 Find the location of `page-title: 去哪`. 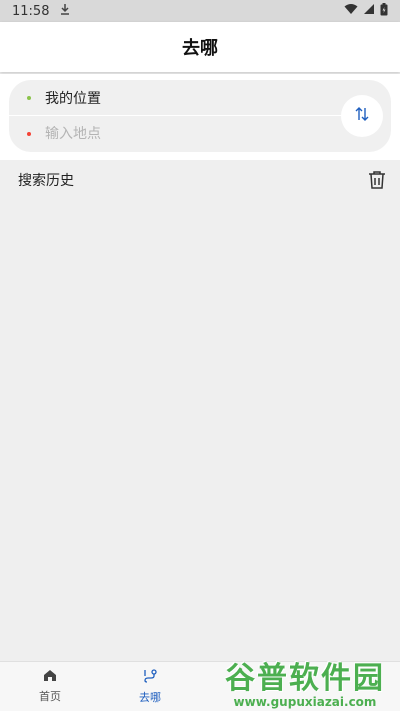

page-title: 去哪 is located at coordinates (200, 48).